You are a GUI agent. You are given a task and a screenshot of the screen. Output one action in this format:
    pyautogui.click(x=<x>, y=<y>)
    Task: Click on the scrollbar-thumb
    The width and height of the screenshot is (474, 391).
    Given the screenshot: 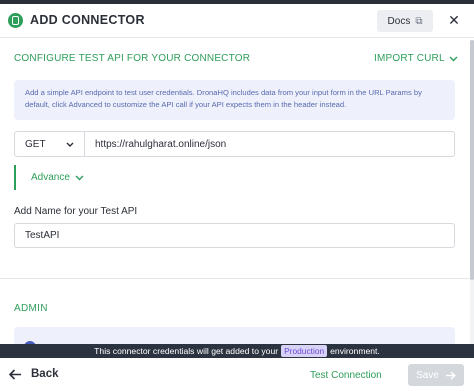 What is the action you would take?
    pyautogui.click(x=472, y=160)
    